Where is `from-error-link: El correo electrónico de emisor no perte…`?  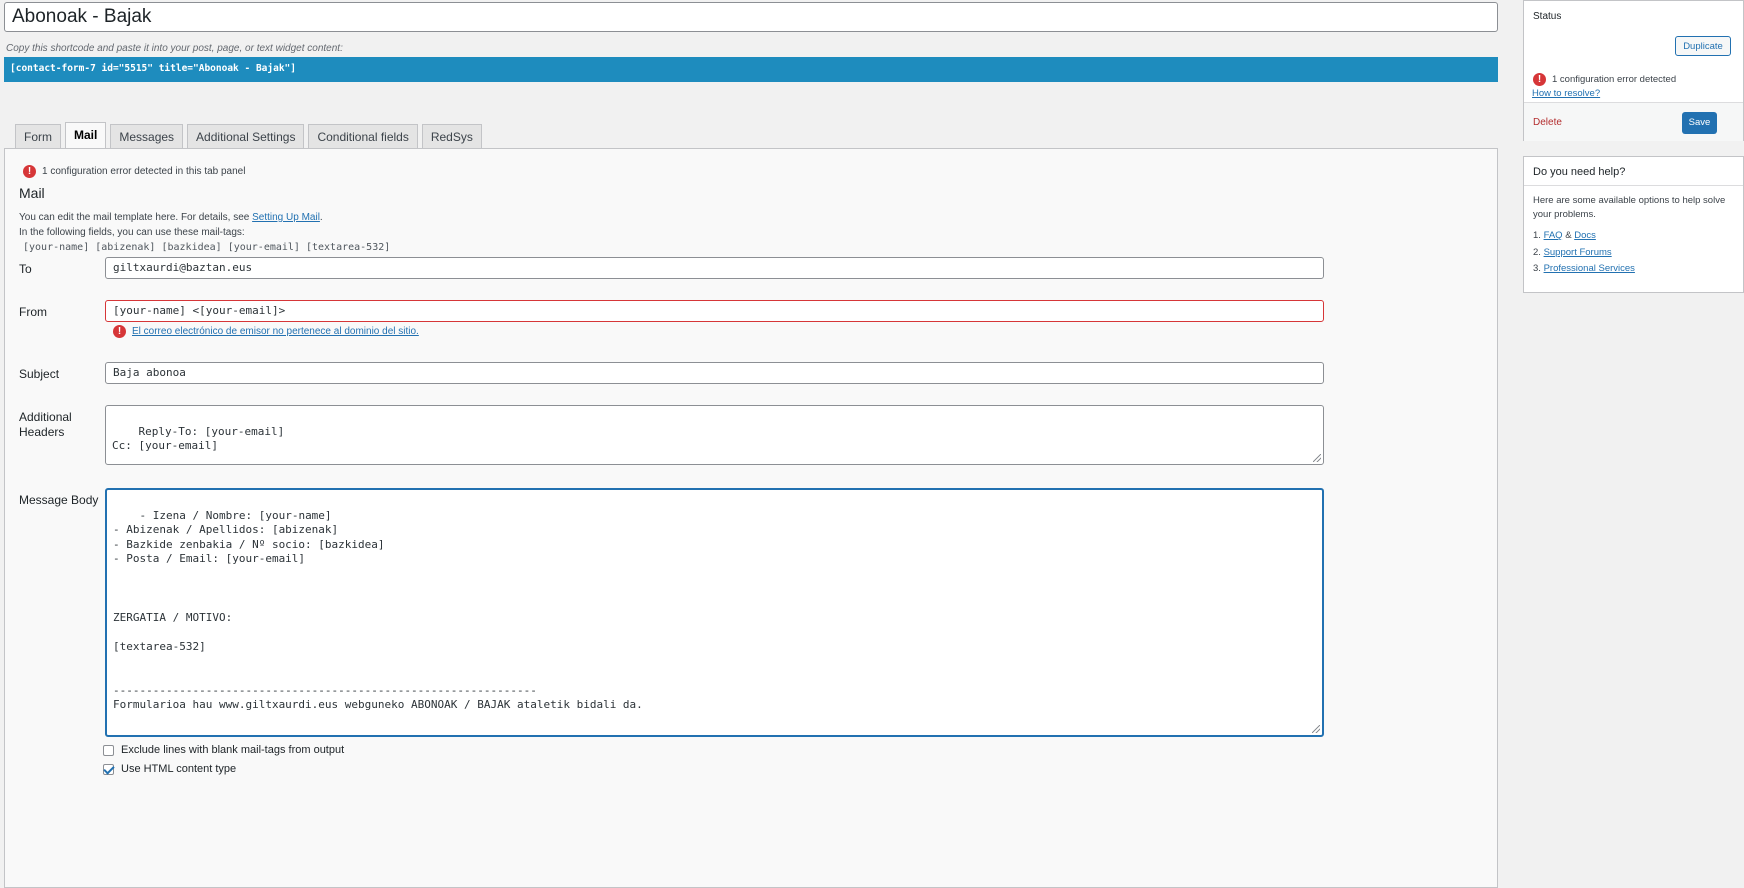 from-error-link: El correo electrónico de emisor no perte… is located at coordinates (275, 331).